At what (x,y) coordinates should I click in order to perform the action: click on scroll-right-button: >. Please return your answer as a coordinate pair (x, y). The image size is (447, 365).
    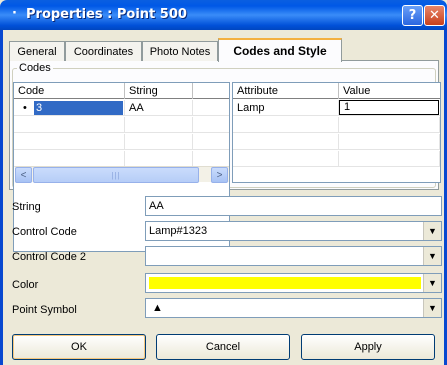
    Looking at the image, I should click on (219, 175).